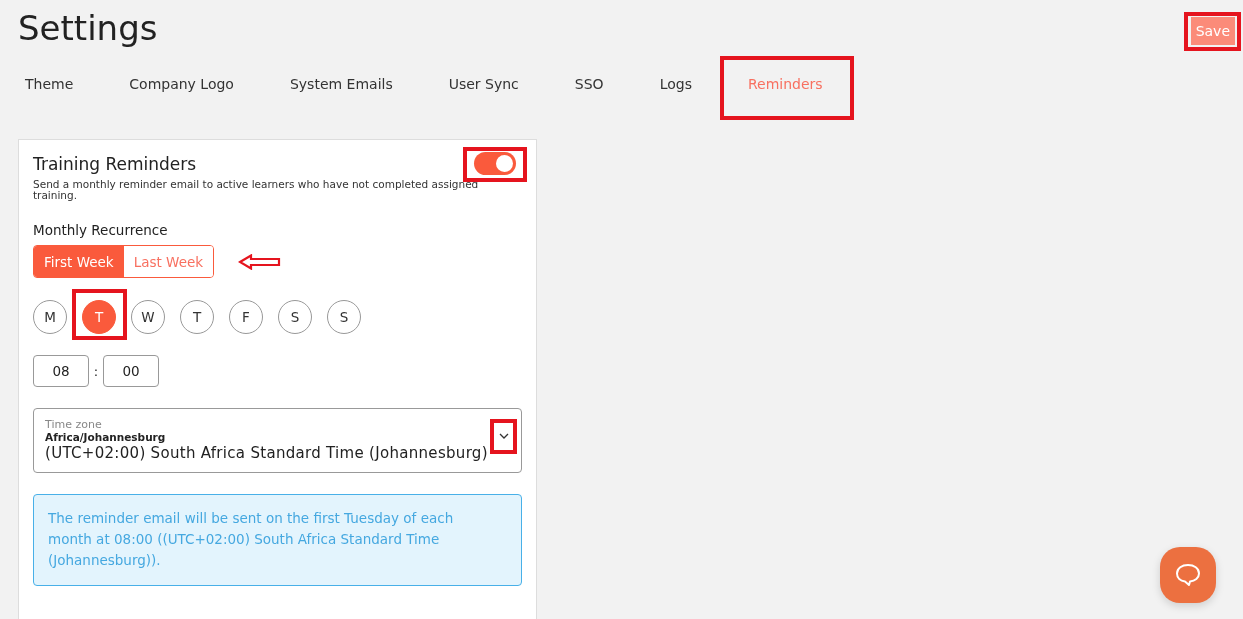 Image resolution: width=1243 pixels, height=619 pixels. Describe the element at coordinates (246, 317) in the screenshot. I see `day-option: F` at that location.